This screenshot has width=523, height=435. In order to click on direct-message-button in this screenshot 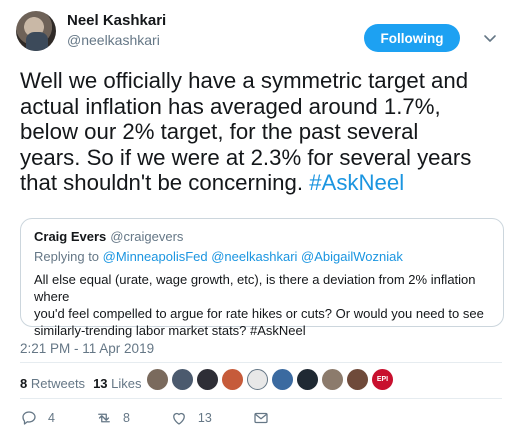, I will do `click(261, 418)`.